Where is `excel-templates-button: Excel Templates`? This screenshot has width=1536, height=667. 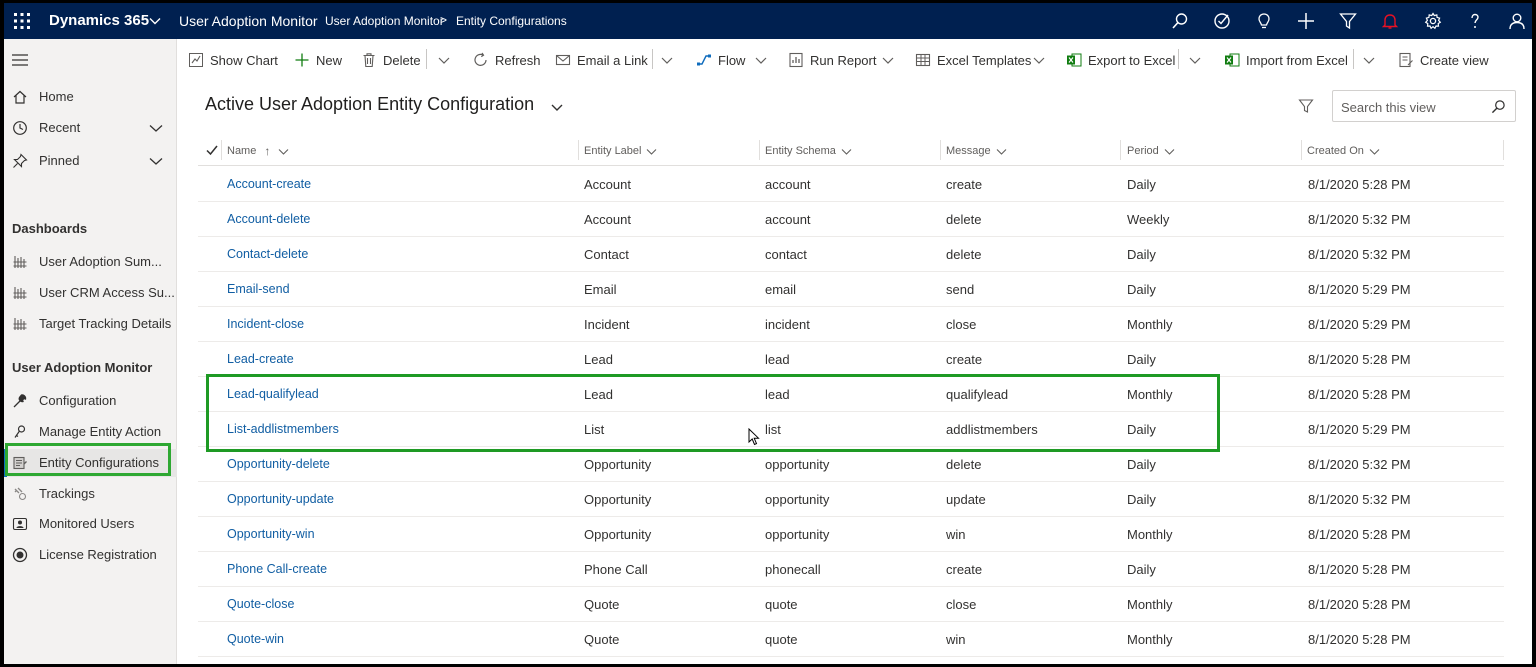
excel-templates-button: Excel Templates is located at coordinates (973, 60).